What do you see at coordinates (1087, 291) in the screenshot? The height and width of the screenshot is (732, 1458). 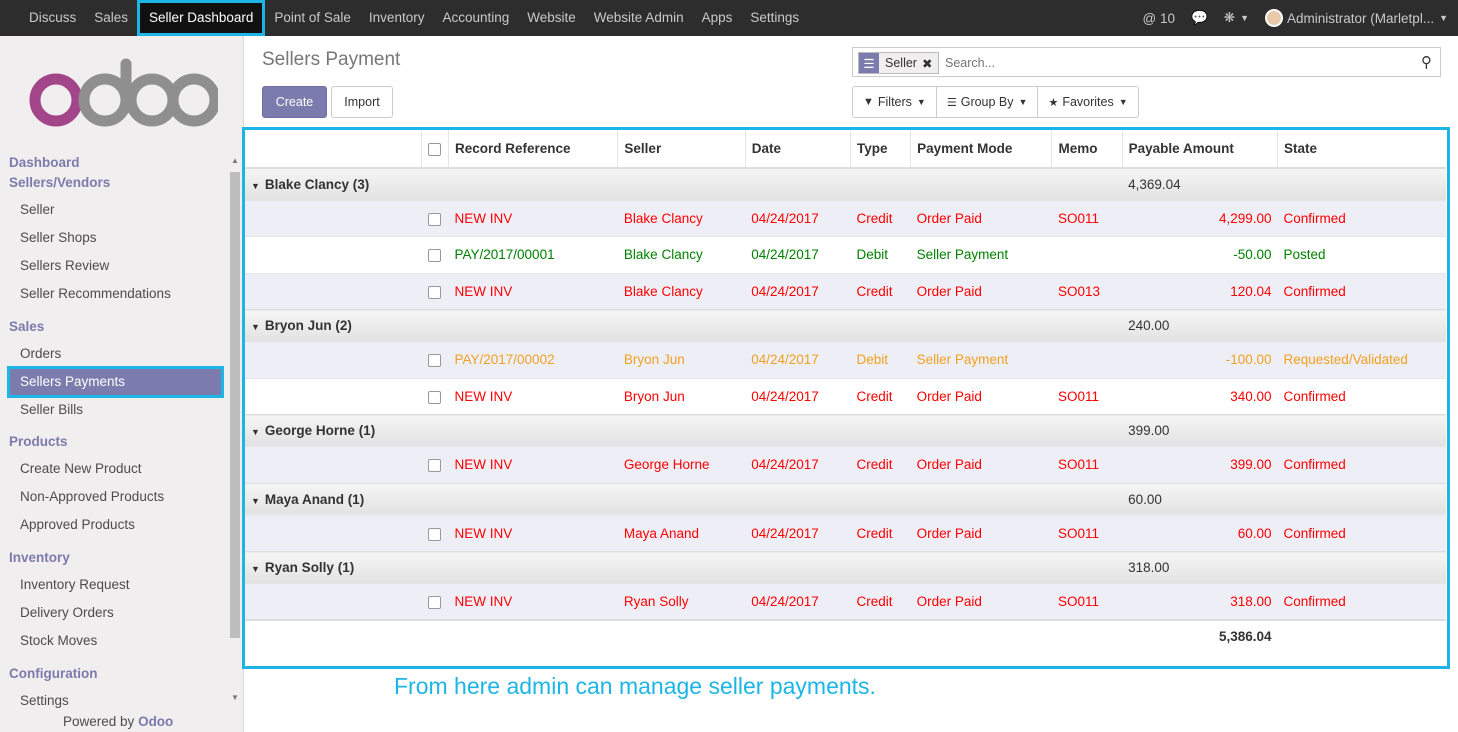 I see `cell-memo: SO013` at bounding box center [1087, 291].